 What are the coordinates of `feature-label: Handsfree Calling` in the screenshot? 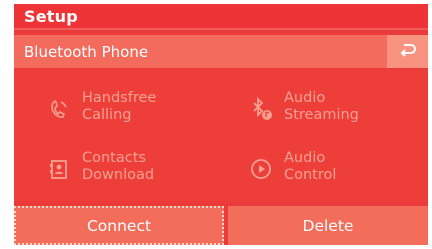 It's located at (119, 106).